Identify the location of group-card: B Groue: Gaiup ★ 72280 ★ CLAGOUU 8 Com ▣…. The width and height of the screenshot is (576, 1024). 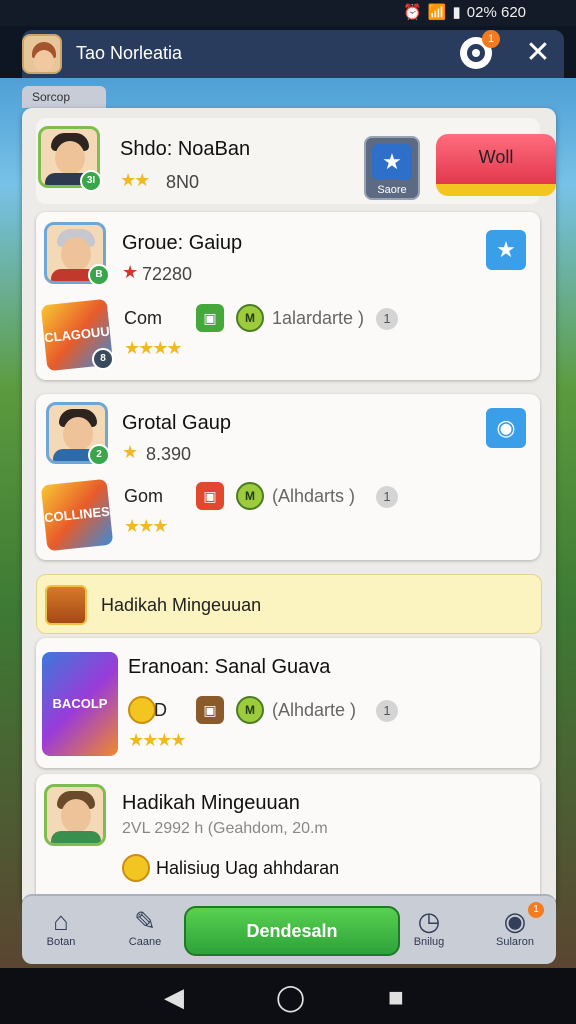
(288, 296).